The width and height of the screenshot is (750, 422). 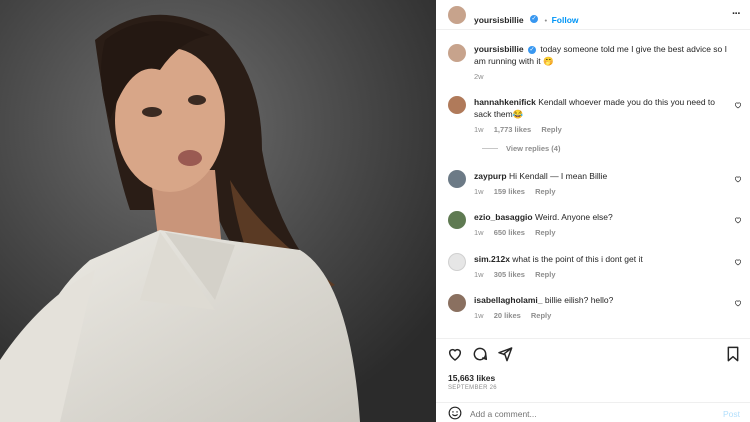 What do you see at coordinates (457, 53) in the screenshot?
I see `caption-avatar` at bounding box center [457, 53].